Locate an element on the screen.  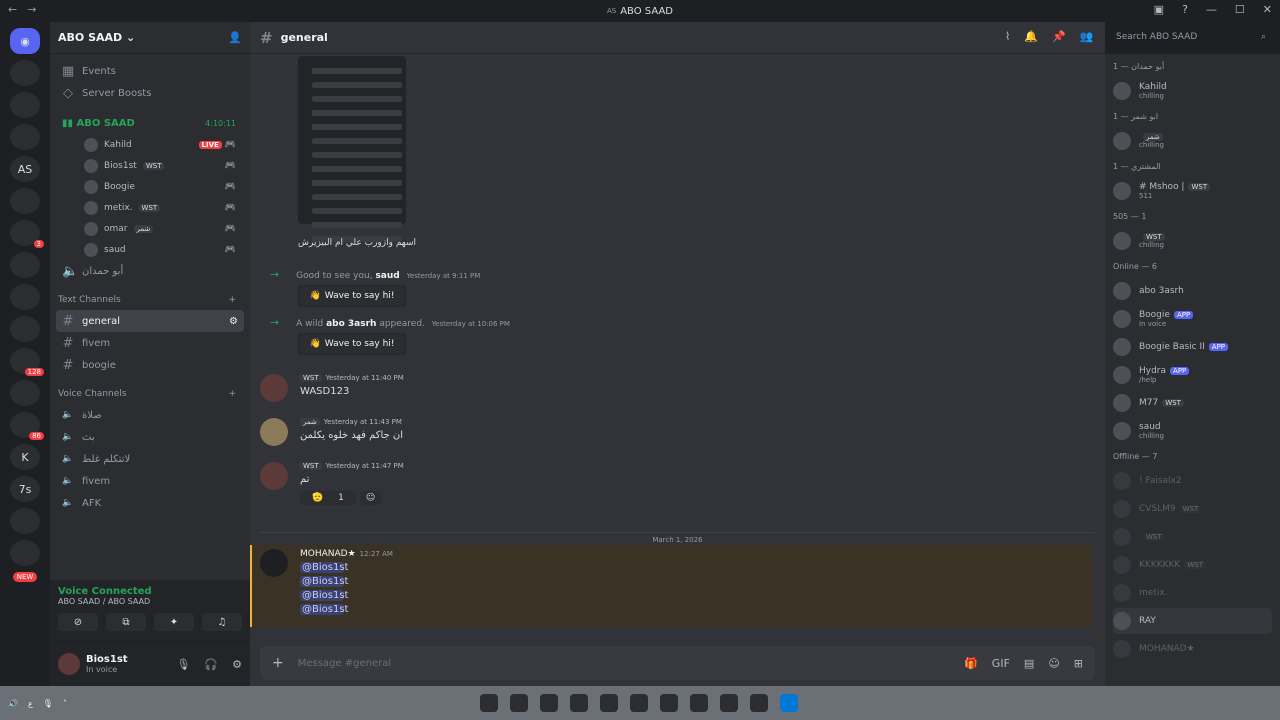
image-attachment is located at coordinates (352, 149).